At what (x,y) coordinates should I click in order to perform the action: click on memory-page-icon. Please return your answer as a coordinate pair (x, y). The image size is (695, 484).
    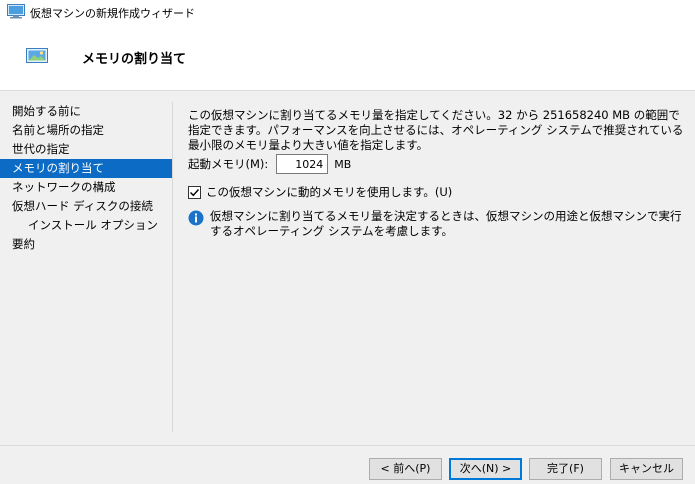
    Looking at the image, I should click on (37, 55).